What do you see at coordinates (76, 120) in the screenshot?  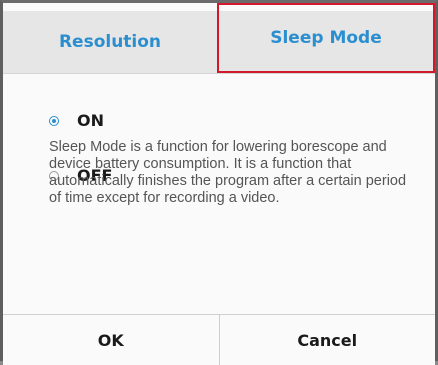 I see `option-on: ON` at bounding box center [76, 120].